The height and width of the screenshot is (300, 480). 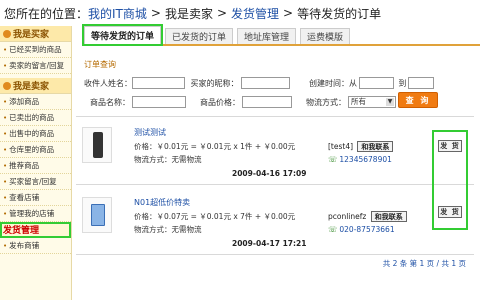 I want to click on user-icon, so click(x=7, y=33).